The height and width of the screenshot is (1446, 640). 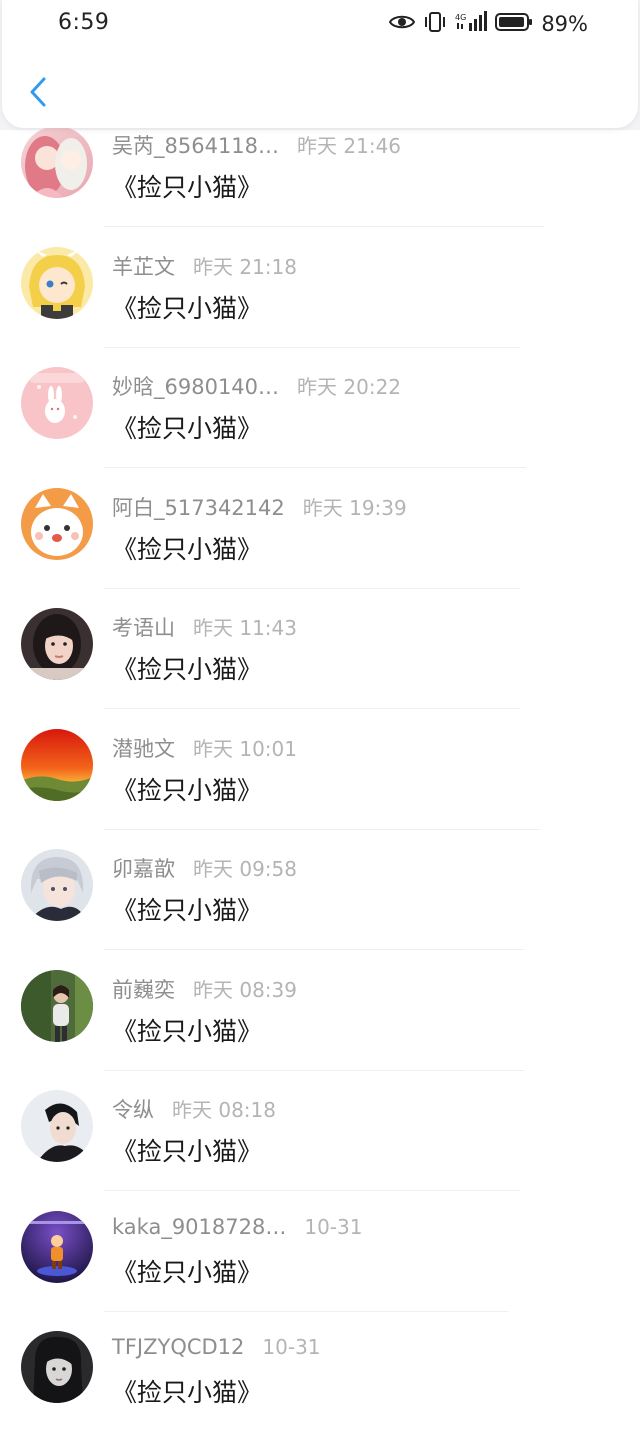 What do you see at coordinates (245, 869) in the screenshot?
I see `message-timestamp: 昨天 09:58` at bounding box center [245, 869].